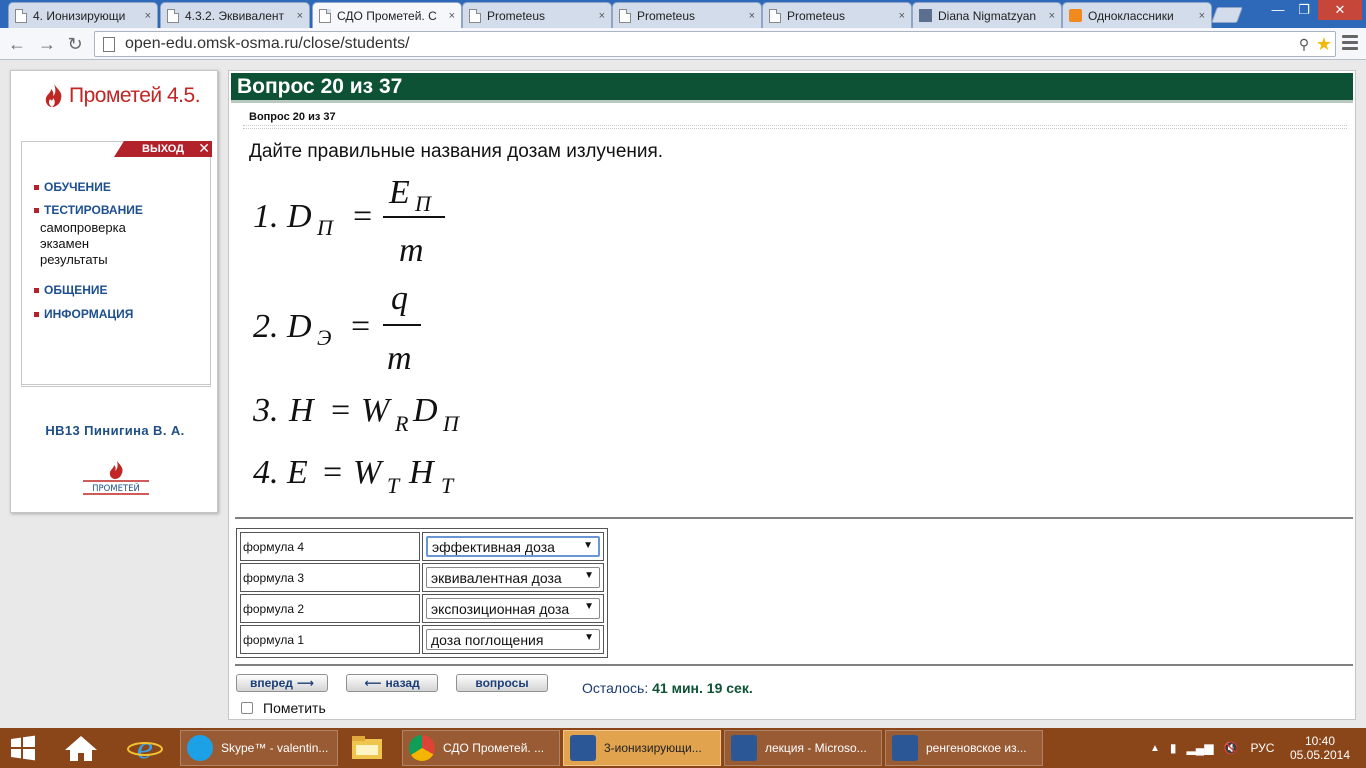  What do you see at coordinates (76, 290) in the screenshot?
I see `sidebar-item-label: ОБЩЕНИЕ` at bounding box center [76, 290].